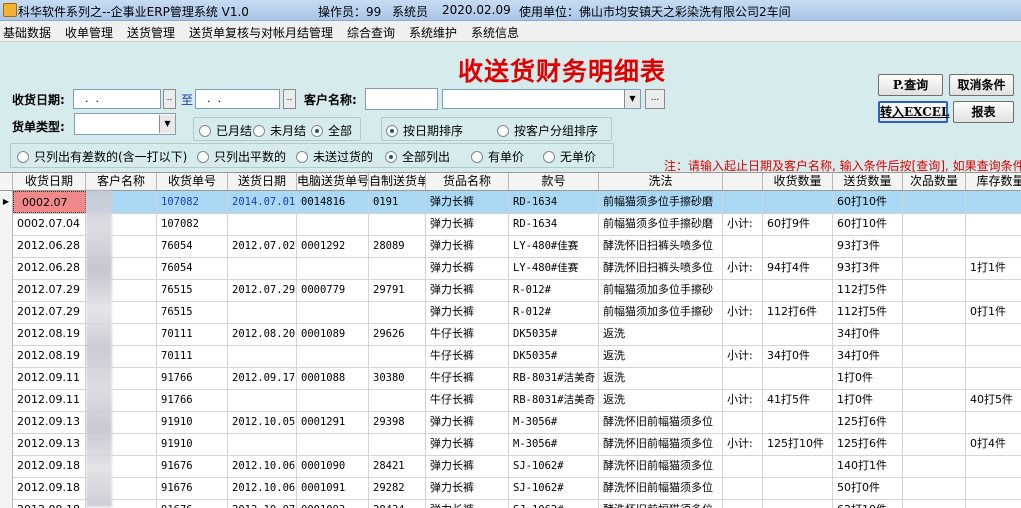 The height and width of the screenshot is (508, 1021). Describe the element at coordinates (467, 400) in the screenshot. I see `table-cell: 牛仔长裤` at that location.